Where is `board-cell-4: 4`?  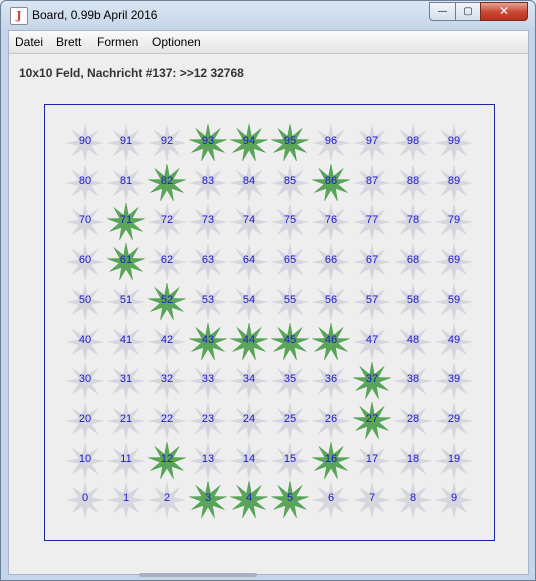 board-cell-4: 4 is located at coordinates (249, 500).